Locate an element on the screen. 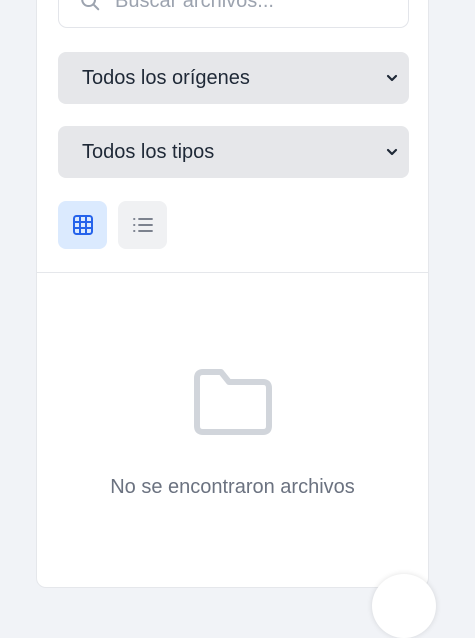 The image size is (475, 638). grid-view-button is located at coordinates (82, 225).